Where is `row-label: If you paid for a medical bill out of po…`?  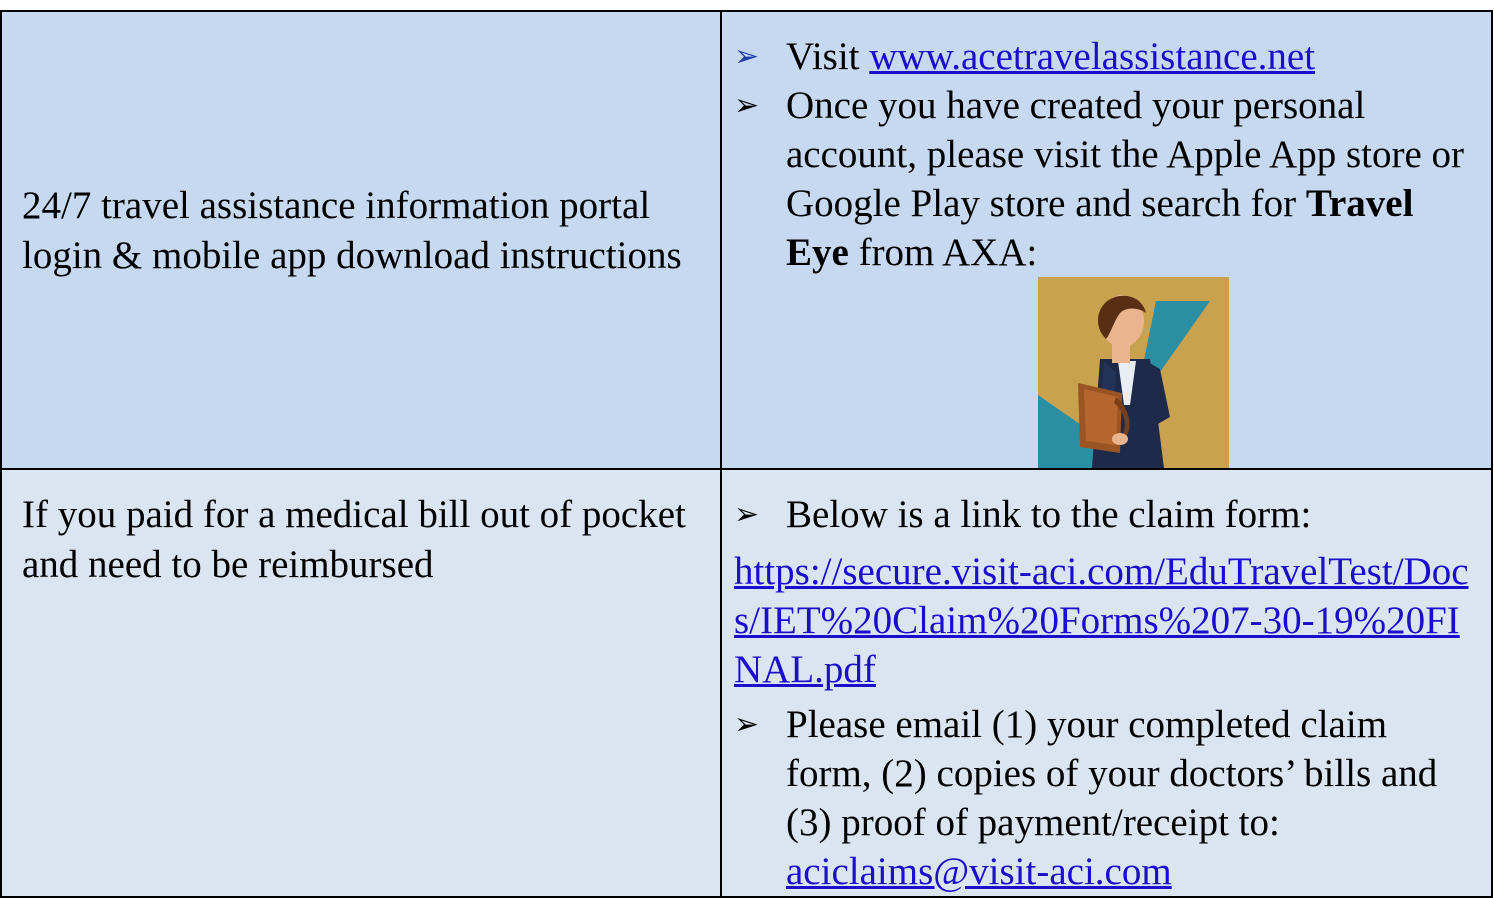 row-label: If you paid for a medical bill out of po… is located at coordinates (354, 539).